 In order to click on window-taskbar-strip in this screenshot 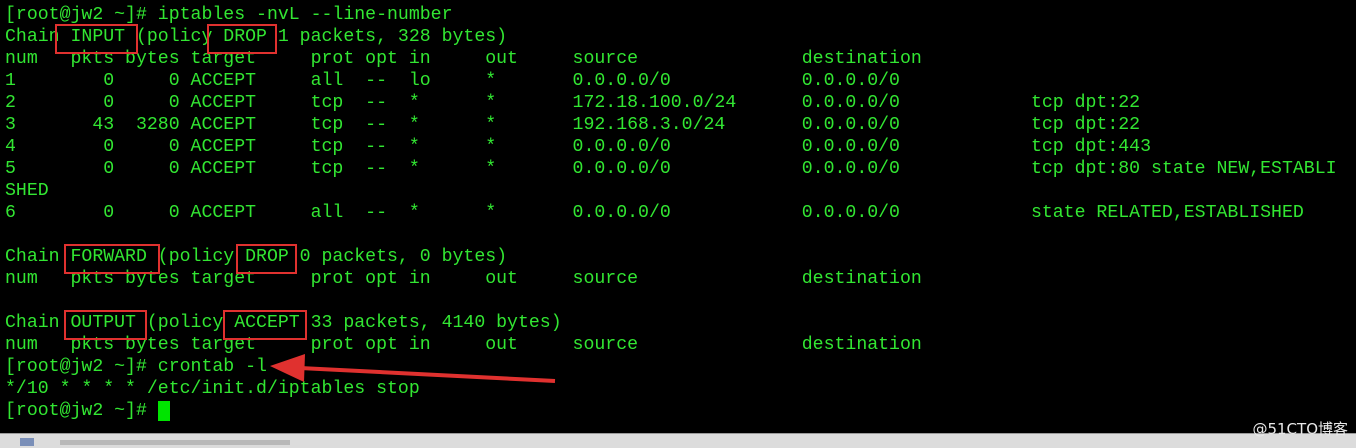, I will do `click(678, 440)`.